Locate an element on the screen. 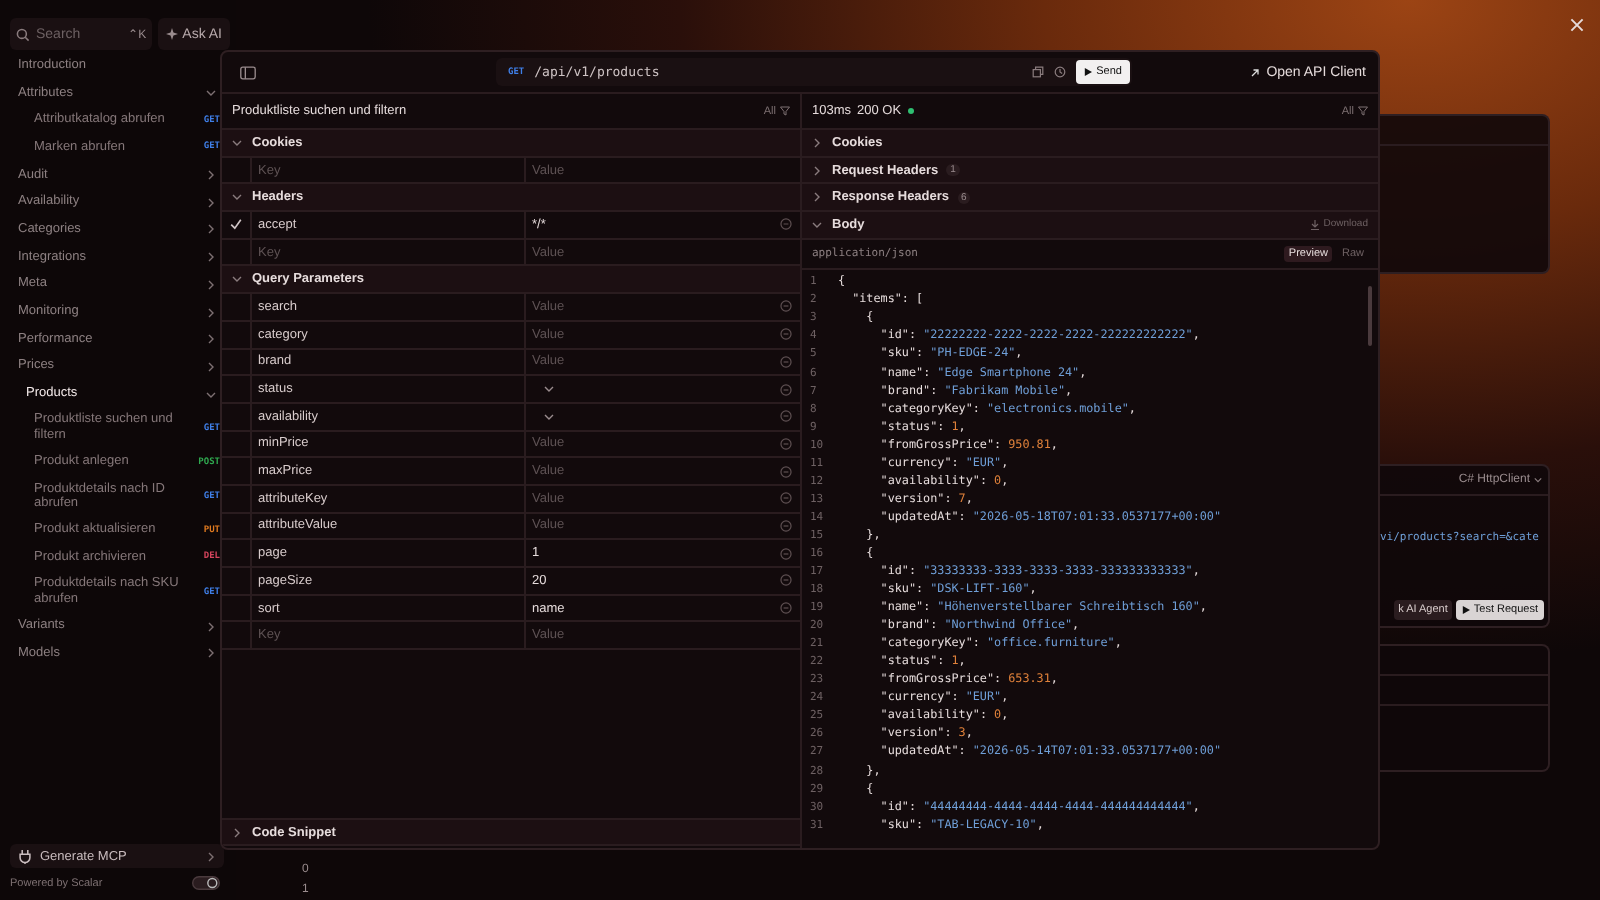  download-icon is located at coordinates (1314, 224).